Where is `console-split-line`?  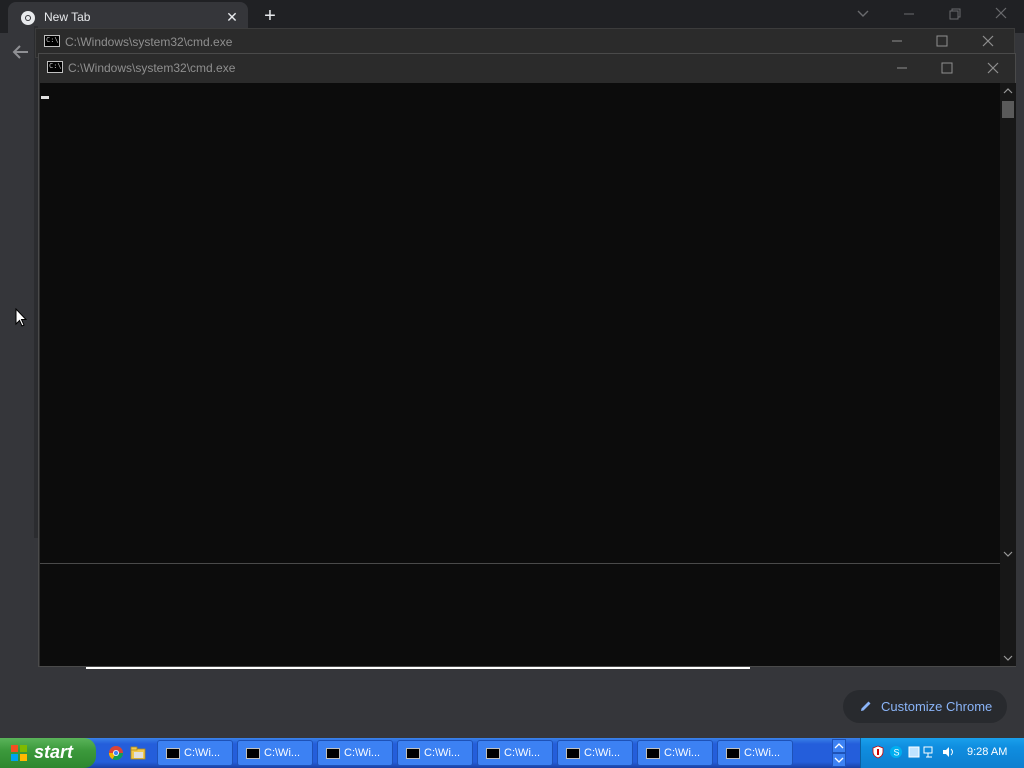 console-split-line is located at coordinates (520, 563).